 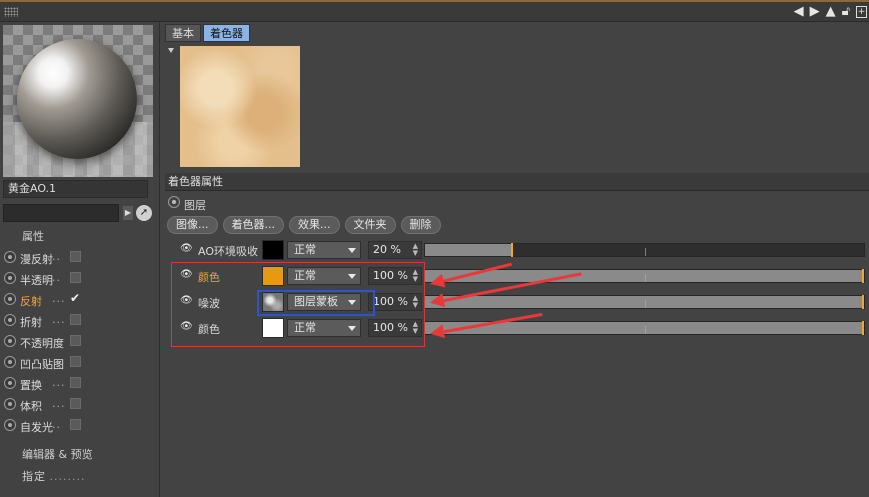 What do you see at coordinates (420, 225) in the screenshot?
I see `layer-button-4: 删除` at bounding box center [420, 225].